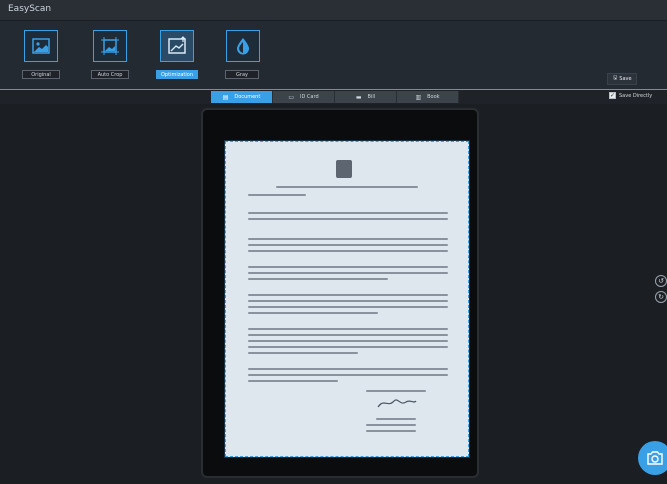 The image size is (667, 484). I want to click on mode-auto-crop-button, so click(110, 46).